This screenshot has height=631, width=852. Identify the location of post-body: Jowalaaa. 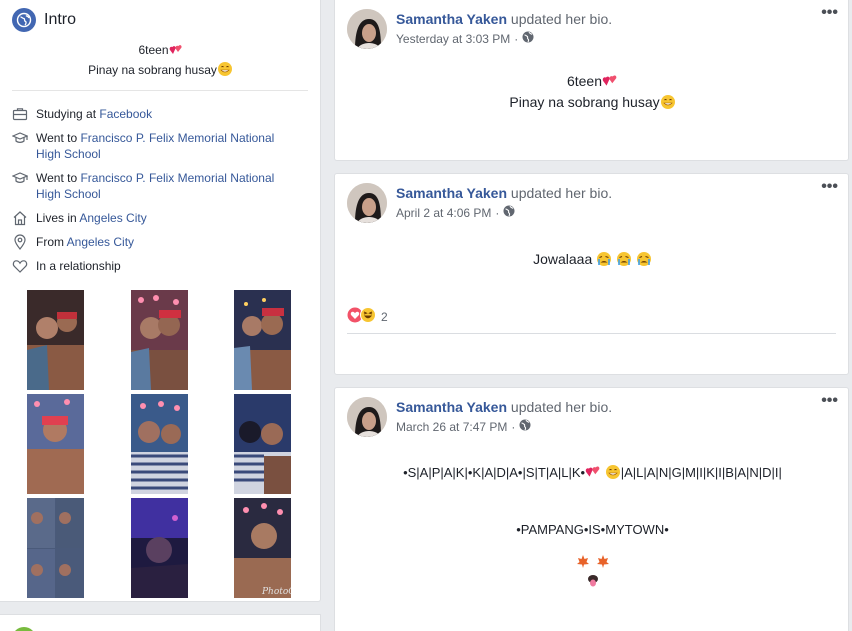
(592, 260).